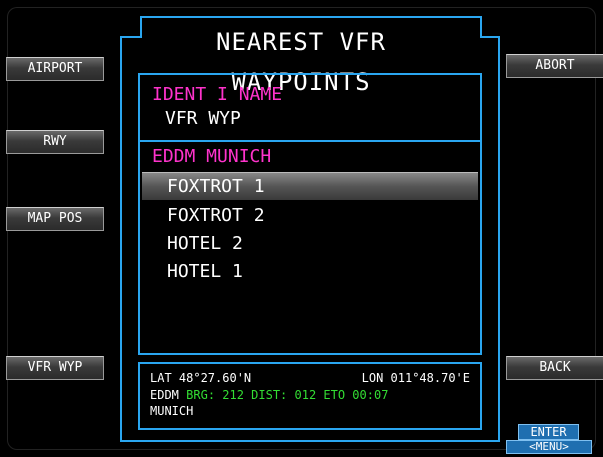 The height and width of the screenshot is (457, 603). Describe the element at coordinates (287, 395) in the screenshot. I see `brg-dist-eto-readout: BRG: 212 DIST: 012 ETO 00:07` at that location.